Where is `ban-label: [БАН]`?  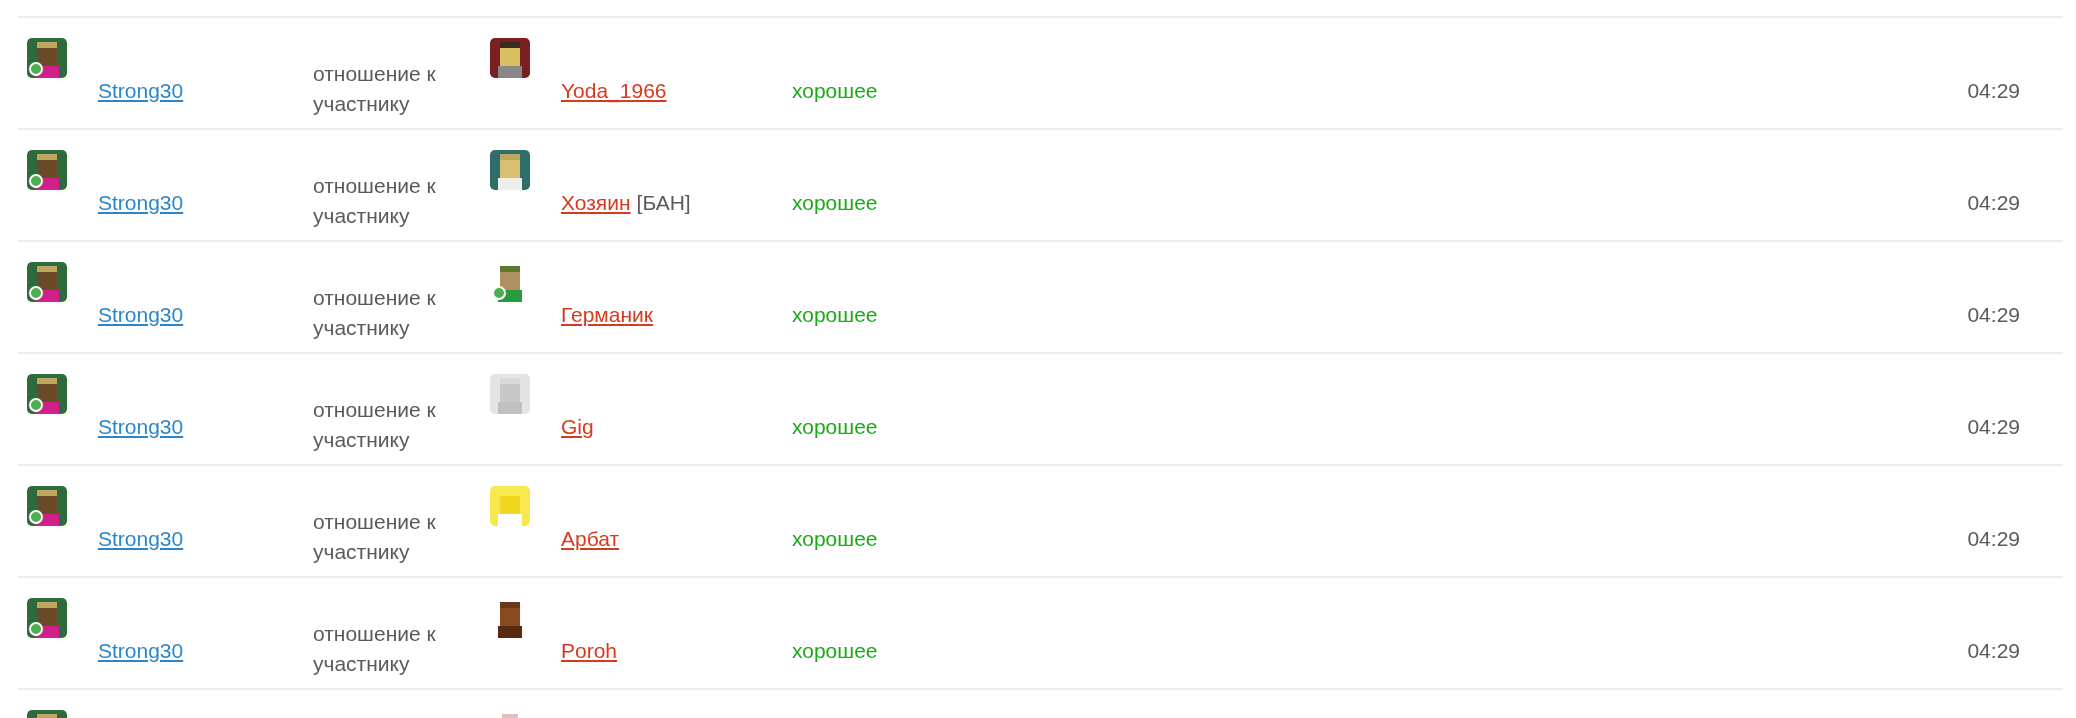
ban-label: [БАН] is located at coordinates (663, 202).